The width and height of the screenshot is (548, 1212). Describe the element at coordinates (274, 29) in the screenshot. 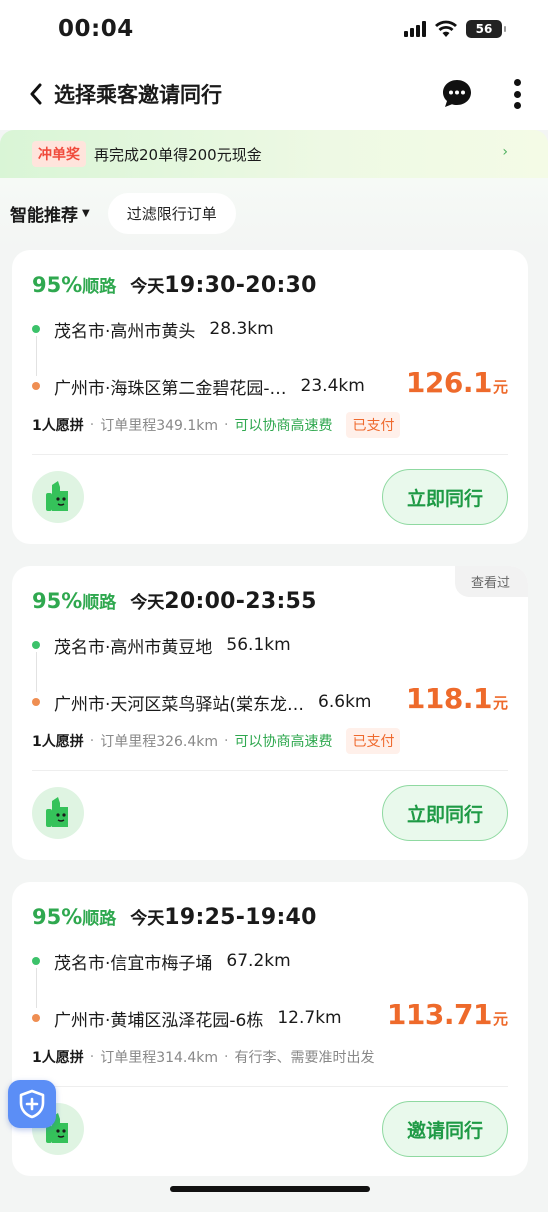

I see `status-bar: 00:04 56` at that location.